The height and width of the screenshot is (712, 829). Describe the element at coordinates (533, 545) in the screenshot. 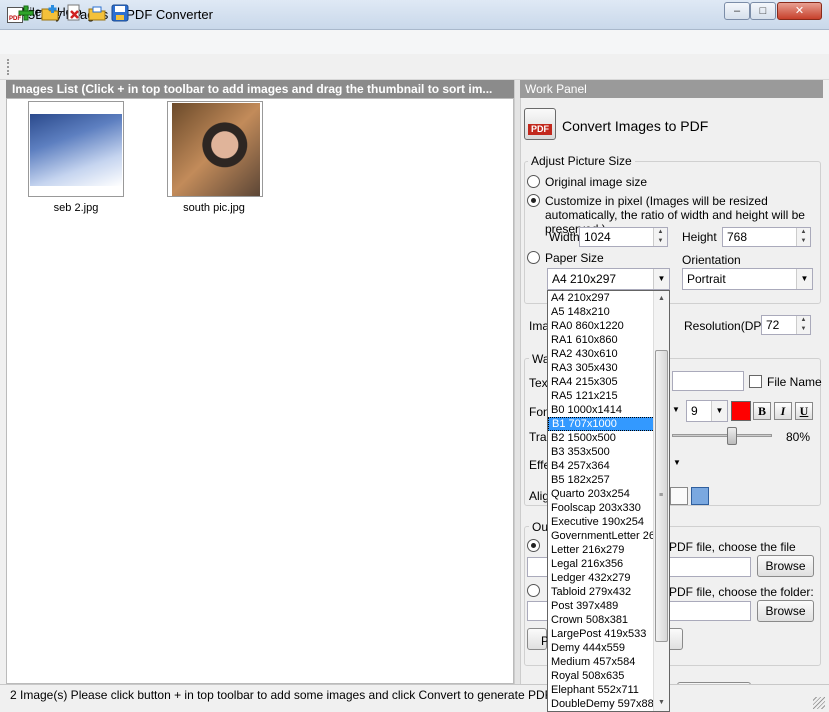

I see `output-file-radio` at that location.